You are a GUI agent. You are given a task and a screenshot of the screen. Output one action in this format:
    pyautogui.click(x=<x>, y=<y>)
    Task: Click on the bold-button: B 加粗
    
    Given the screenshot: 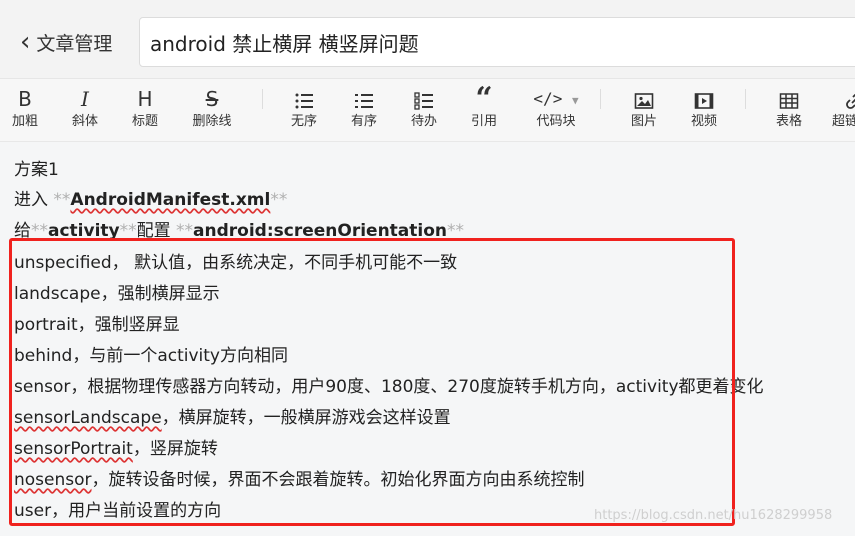 What is the action you would take?
    pyautogui.click(x=25, y=111)
    